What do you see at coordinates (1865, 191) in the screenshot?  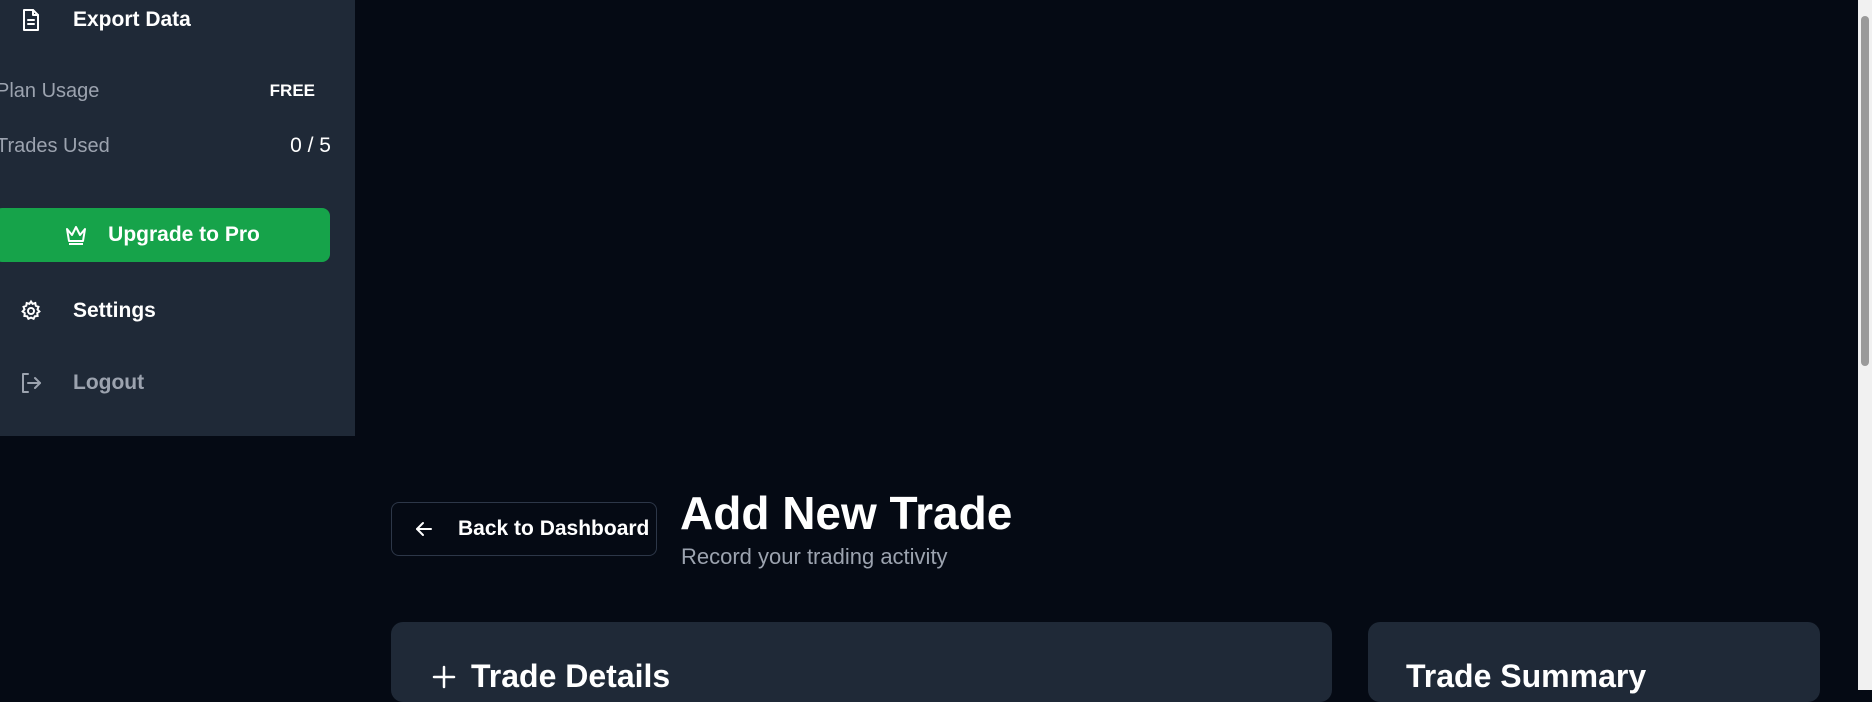 I see `scrollbar-thumb` at bounding box center [1865, 191].